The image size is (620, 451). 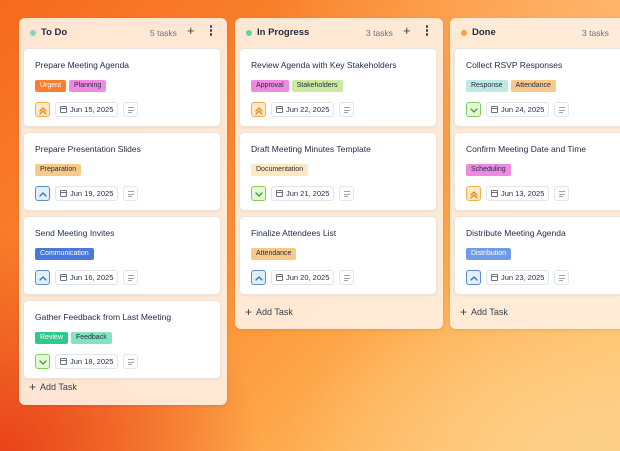 What do you see at coordinates (487, 86) in the screenshot?
I see `tag-badge: Response` at bounding box center [487, 86].